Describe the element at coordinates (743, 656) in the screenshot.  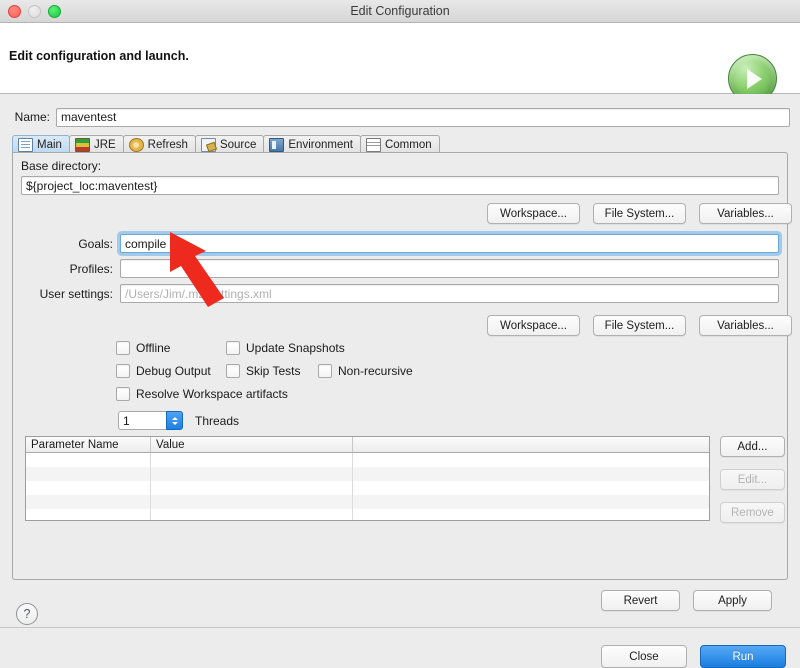
I see `run-button: Run` at that location.